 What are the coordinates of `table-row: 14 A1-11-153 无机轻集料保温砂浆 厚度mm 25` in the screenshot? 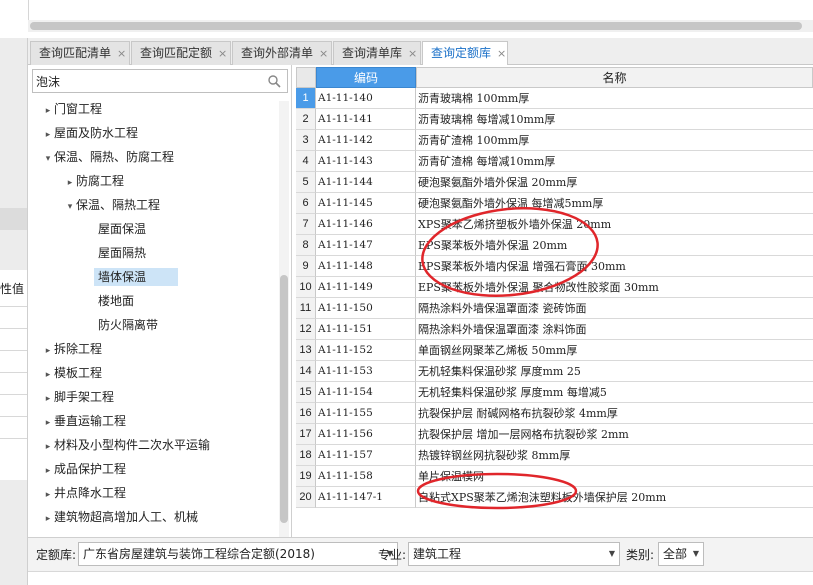 It's located at (554, 371).